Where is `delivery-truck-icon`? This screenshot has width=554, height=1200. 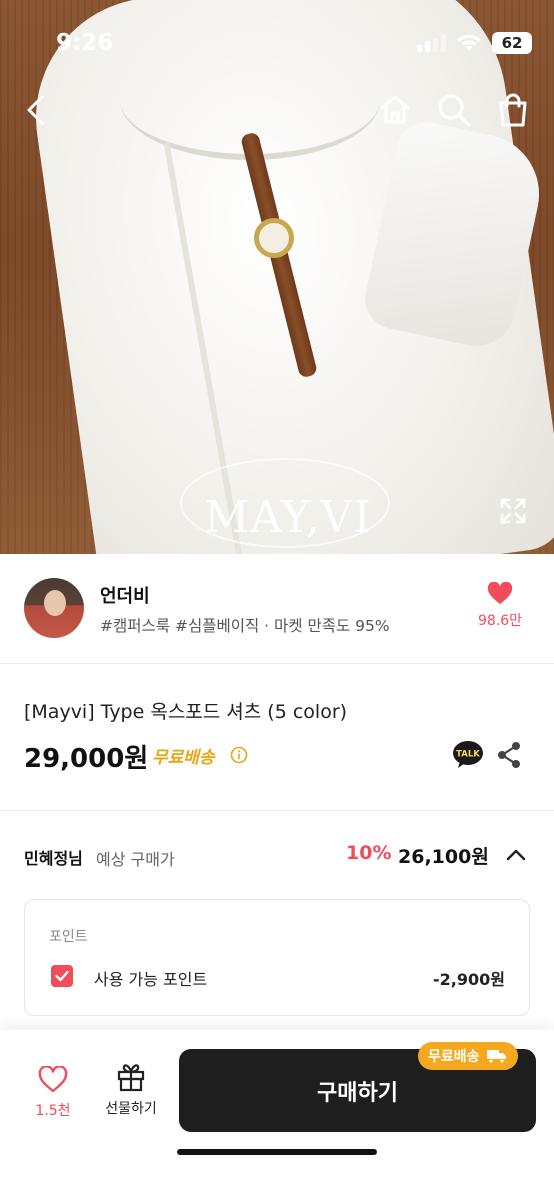 delivery-truck-icon is located at coordinates (496, 1057).